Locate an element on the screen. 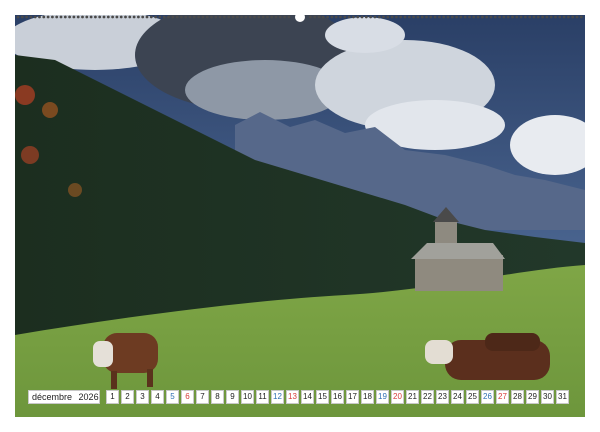 The height and width of the screenshot is (432, 600). day-cell: 15 is located at coordinates (322, 397).